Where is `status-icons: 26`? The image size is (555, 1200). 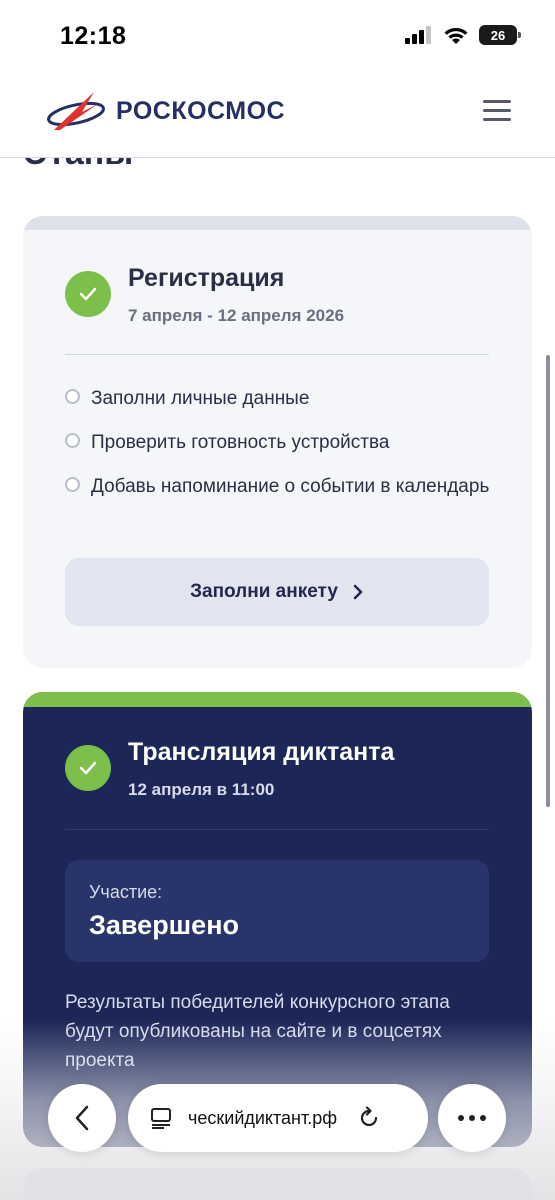 status-icons: 26 is located at coordinates (463, 35).